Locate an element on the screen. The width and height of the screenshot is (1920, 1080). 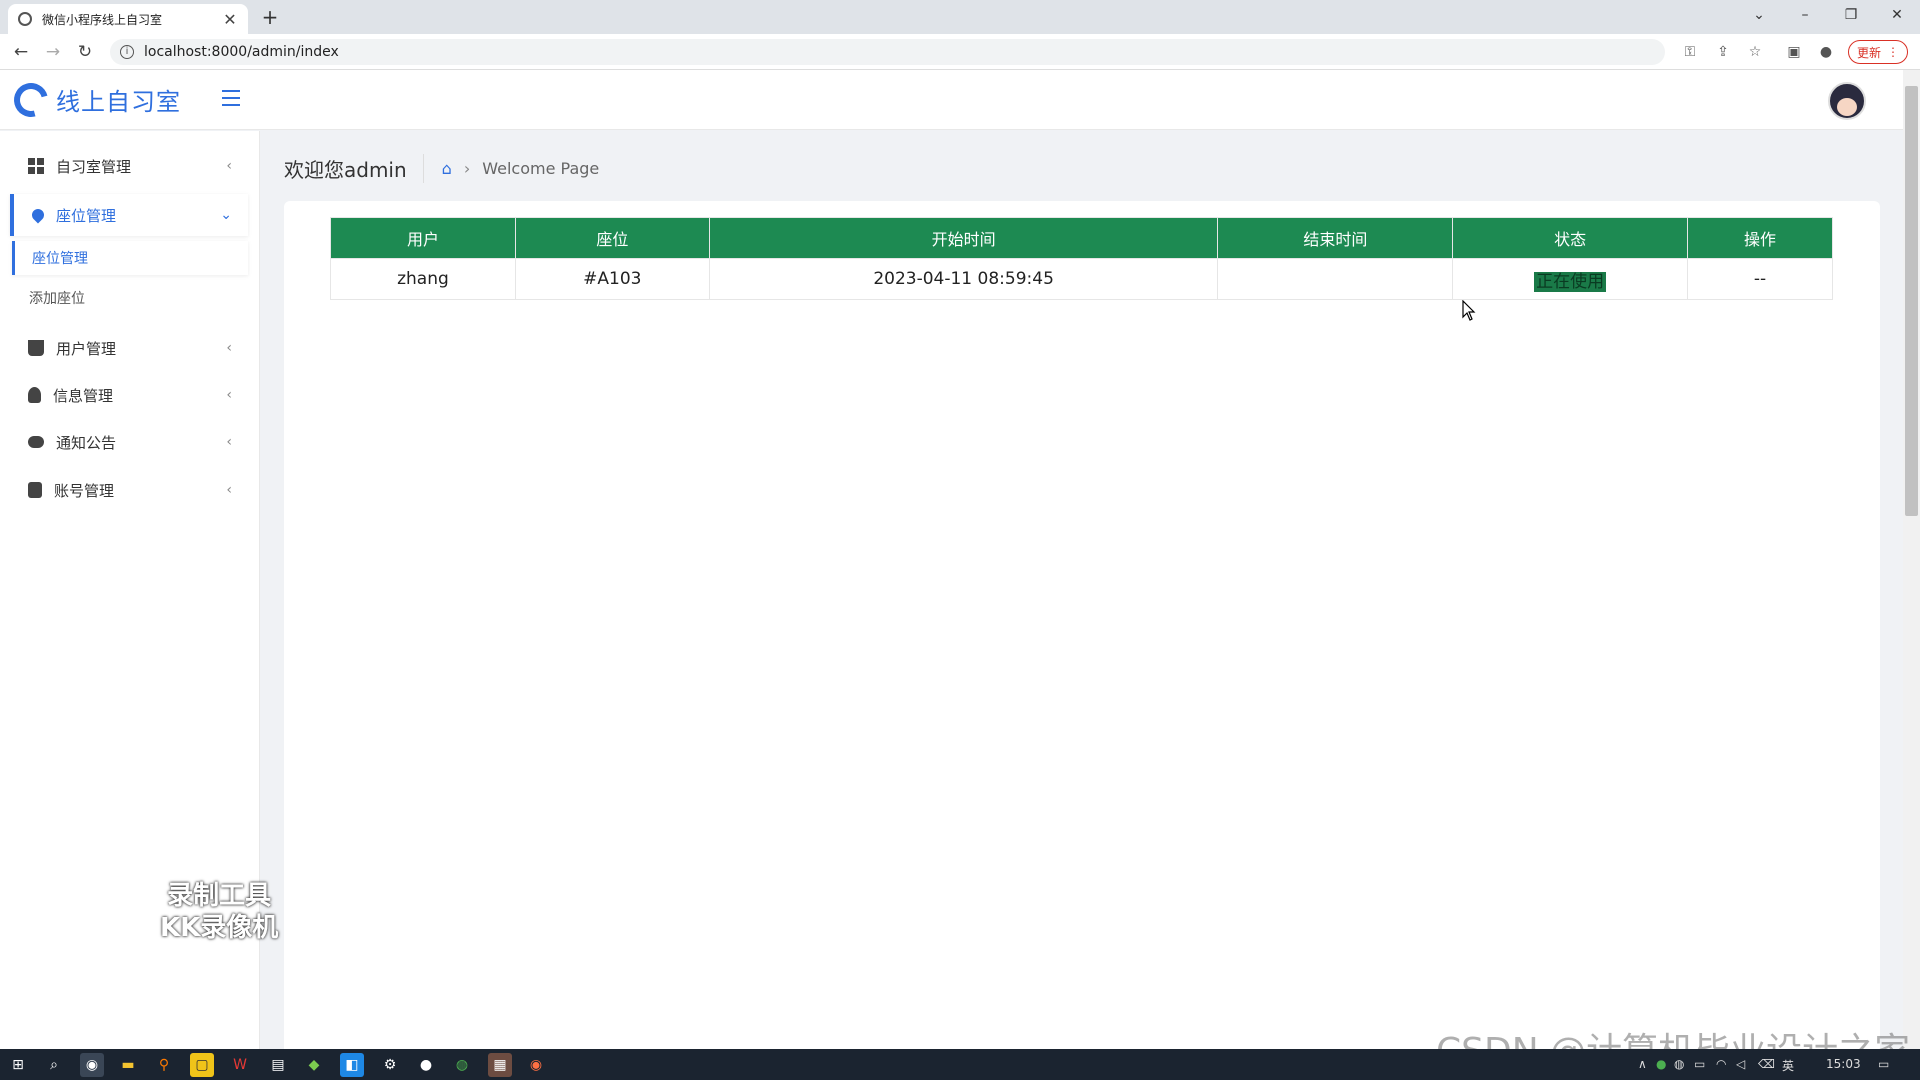
scrollbar-thumb is located at coordinates (1911, 301).